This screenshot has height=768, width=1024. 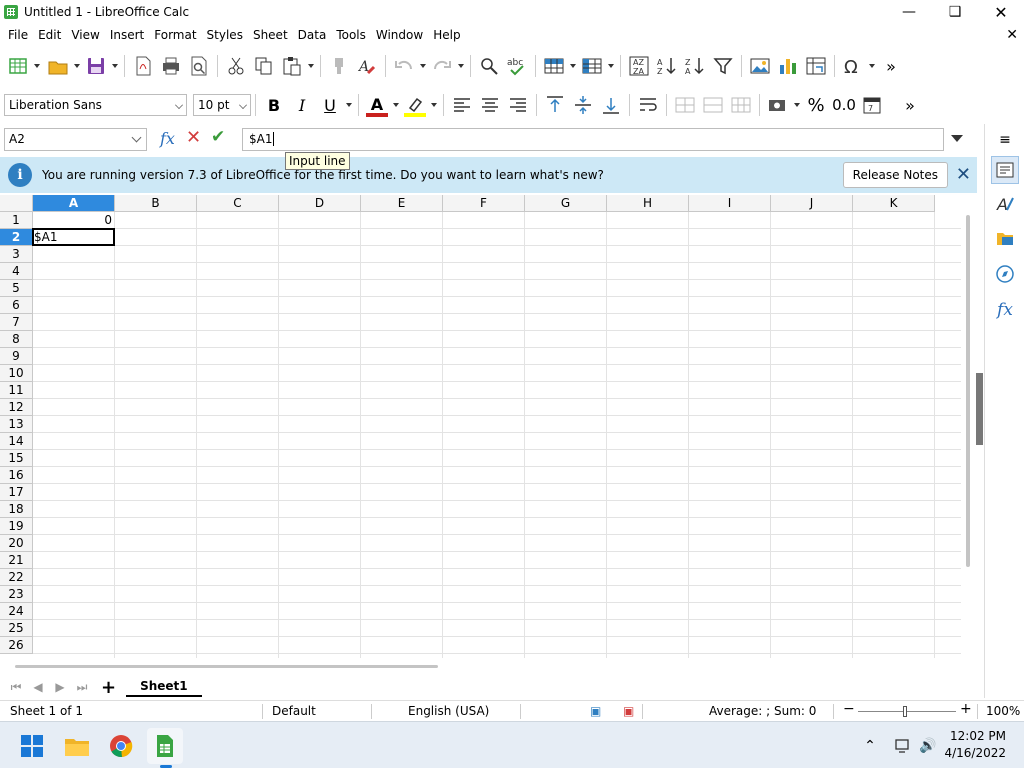 What do you see at coordinates (957, 138) in the screenshot?
I see `expand-formula-bar-icon` at bounding box center [957, 138].